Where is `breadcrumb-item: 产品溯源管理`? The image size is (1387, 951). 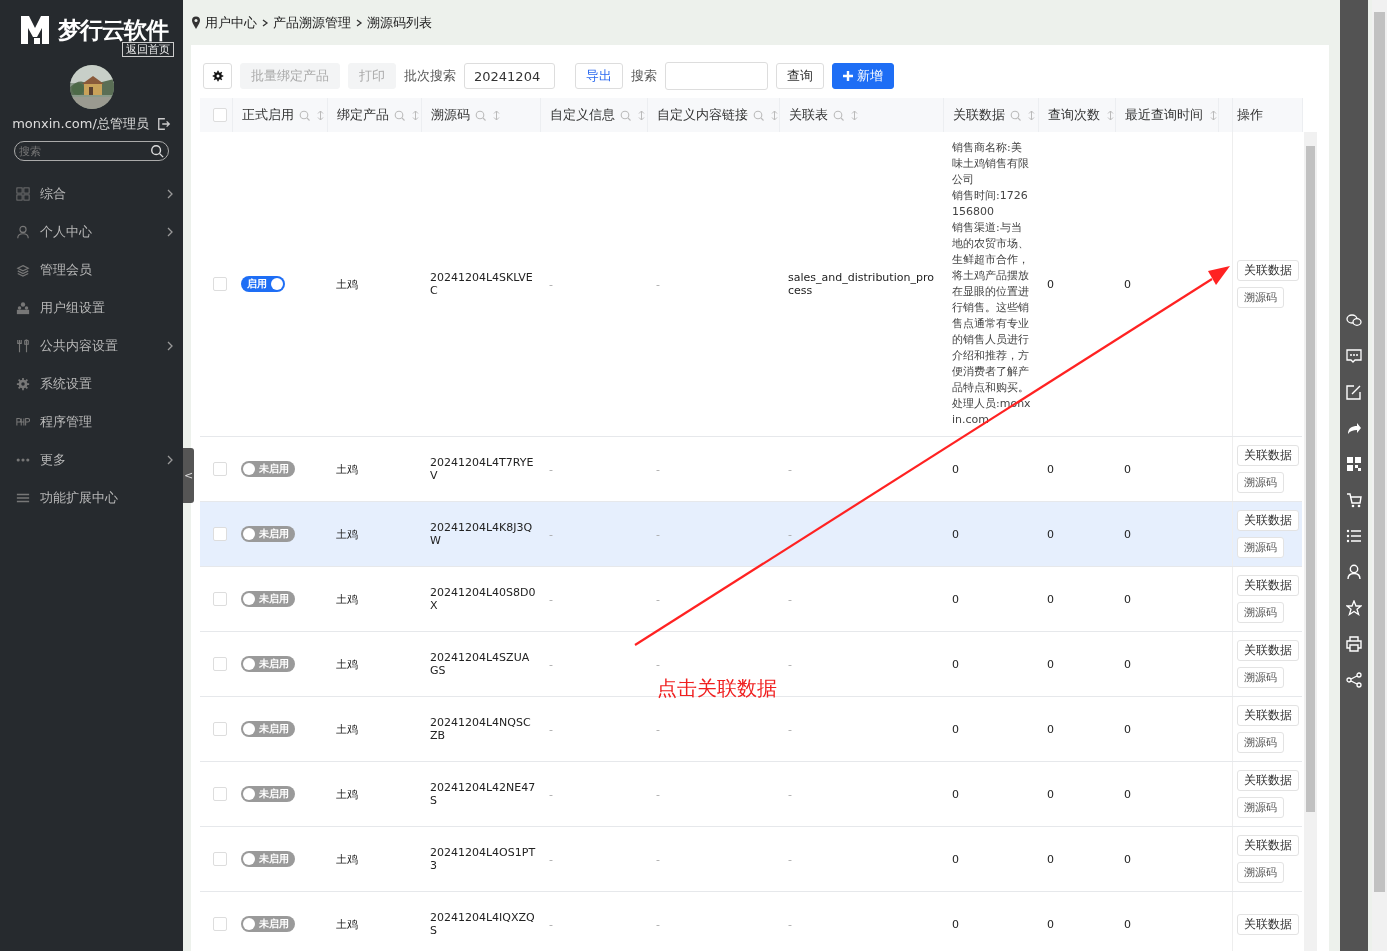
breadcrumb-item: 产品溯源管理 is located at coordinates (312, 22).